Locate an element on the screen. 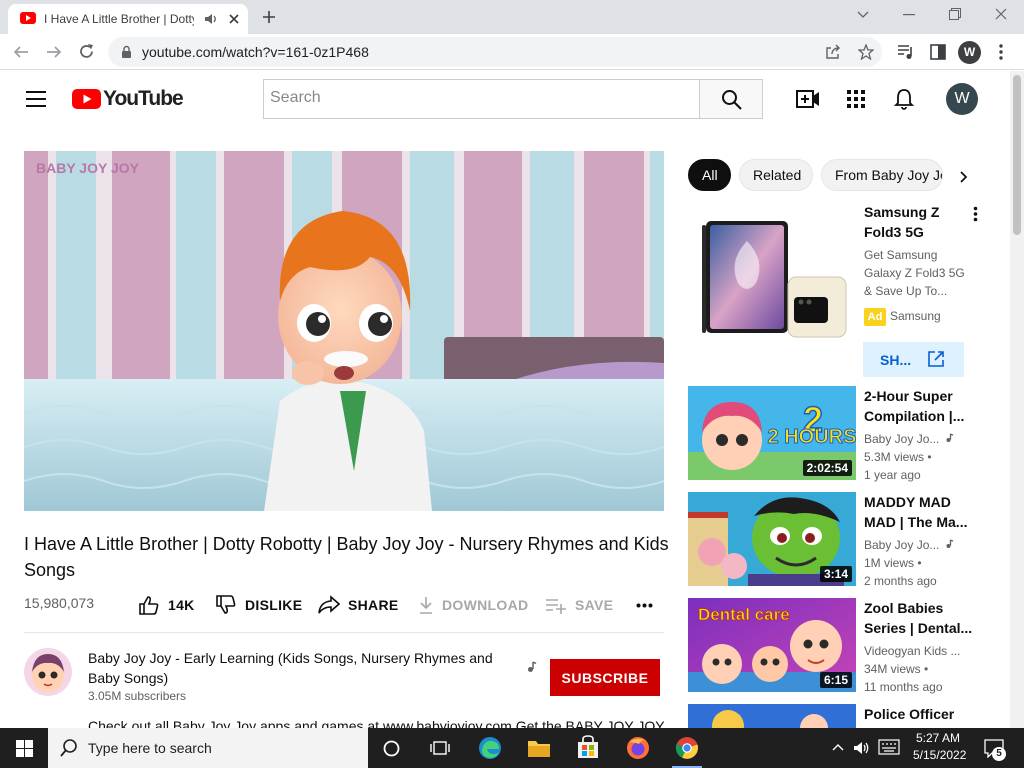 The image size is (1024, 768). subscribe-button: SUBSCRIBE is located at coordinates (605, 677).